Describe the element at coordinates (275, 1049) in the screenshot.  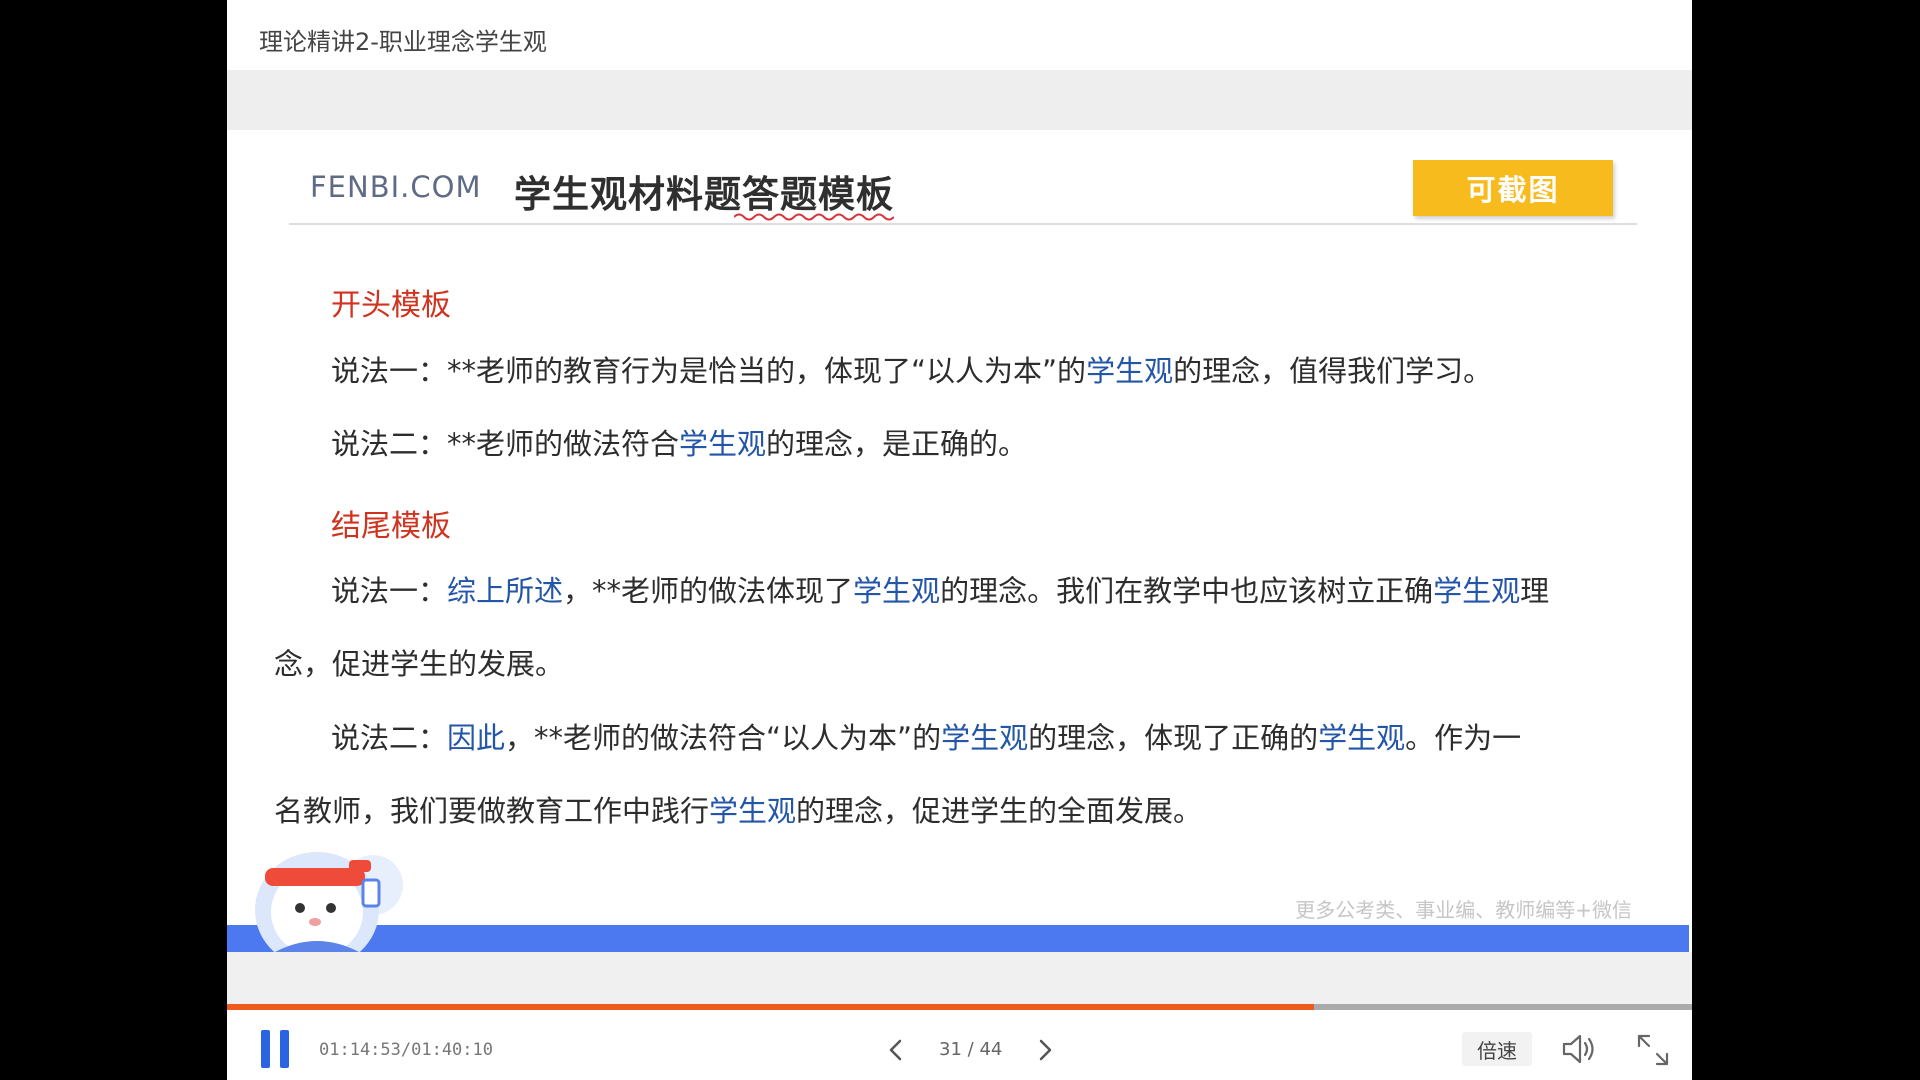
I see `pause-button` at that location.